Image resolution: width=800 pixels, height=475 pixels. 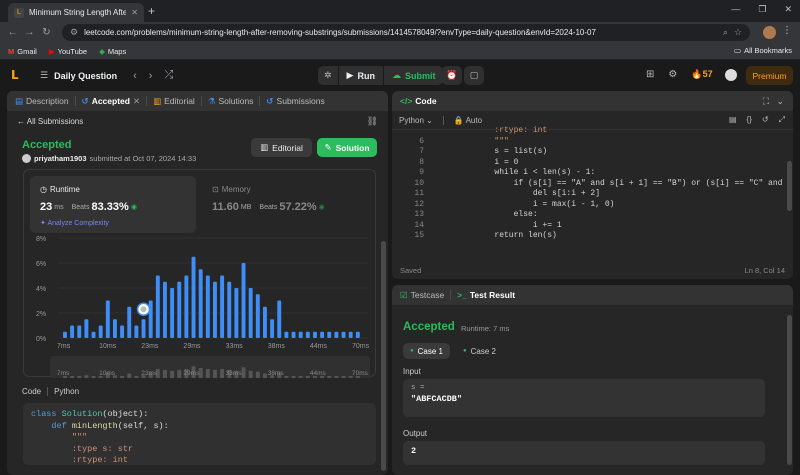 What do you see at coordinates (111, 101) in the screenshot?
I see `tab-accepted: ↺ Accepted ✕` at bounding box center [111, 101].